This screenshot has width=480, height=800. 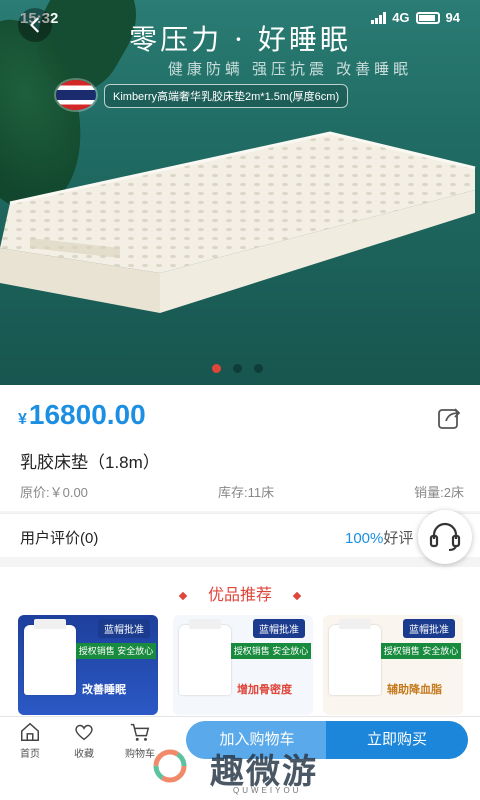 What do you see at coordinates (59, 538) in the screenshot?
I see `review-label: 用户评价(0)` at bounding box center [59, 538].